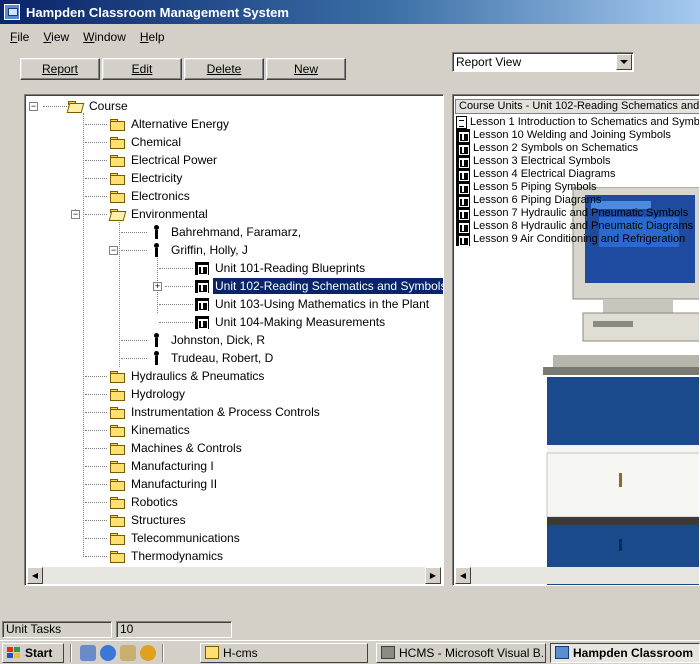 The width and height of the screenshot is (700, 664). What do you see at coordinates (489, 62) in the screenshot?
I see `view-select-value: Report View` at bounding box center [489, 62].